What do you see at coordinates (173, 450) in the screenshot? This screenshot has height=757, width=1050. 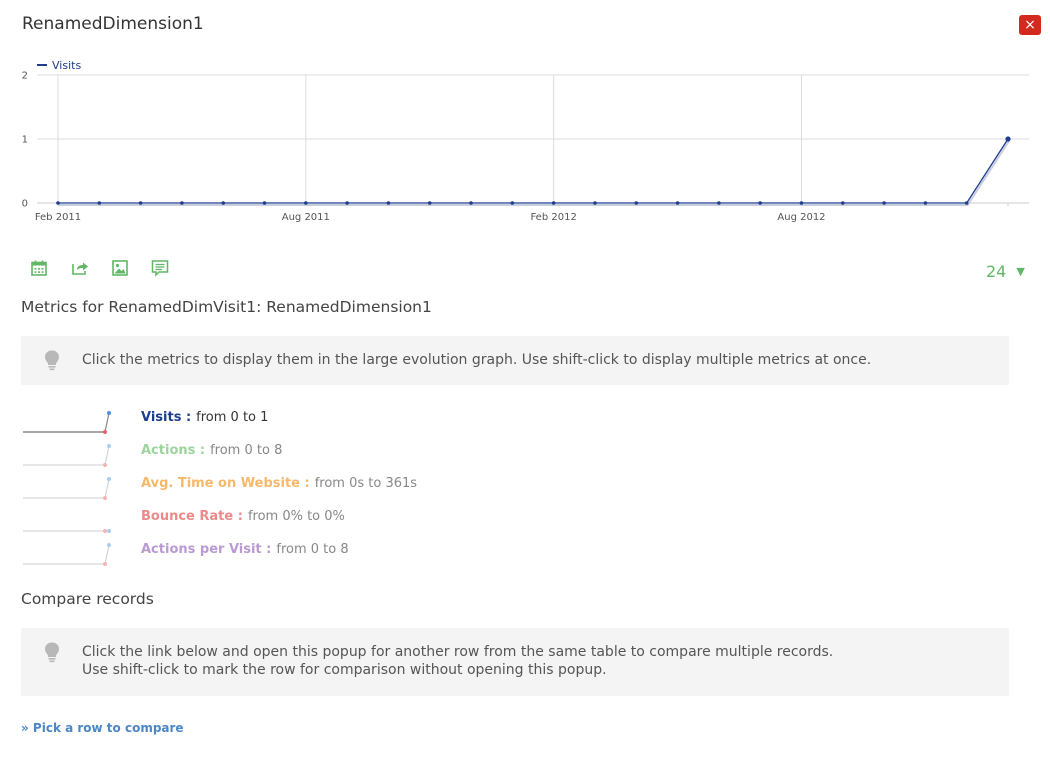 I see `metric-name: Actions :` at bounding box center [173, 450].